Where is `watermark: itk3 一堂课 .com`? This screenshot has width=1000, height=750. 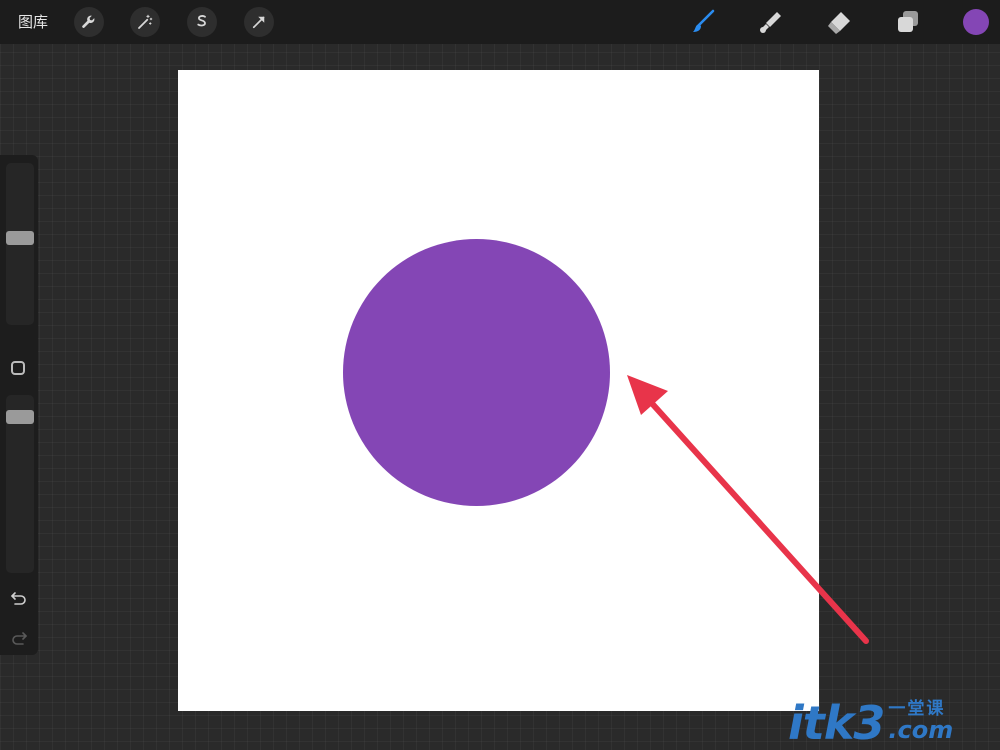 watermark: itk3 一堂课 .com is located at coordinates (870, 721).